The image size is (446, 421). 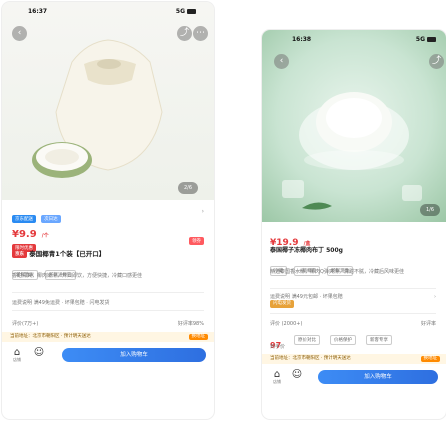 What do you see at coordinates (353, 239) in the screenshot?
I see `price-row: ¥19.9 /盒` at bounding box center [353, 239].